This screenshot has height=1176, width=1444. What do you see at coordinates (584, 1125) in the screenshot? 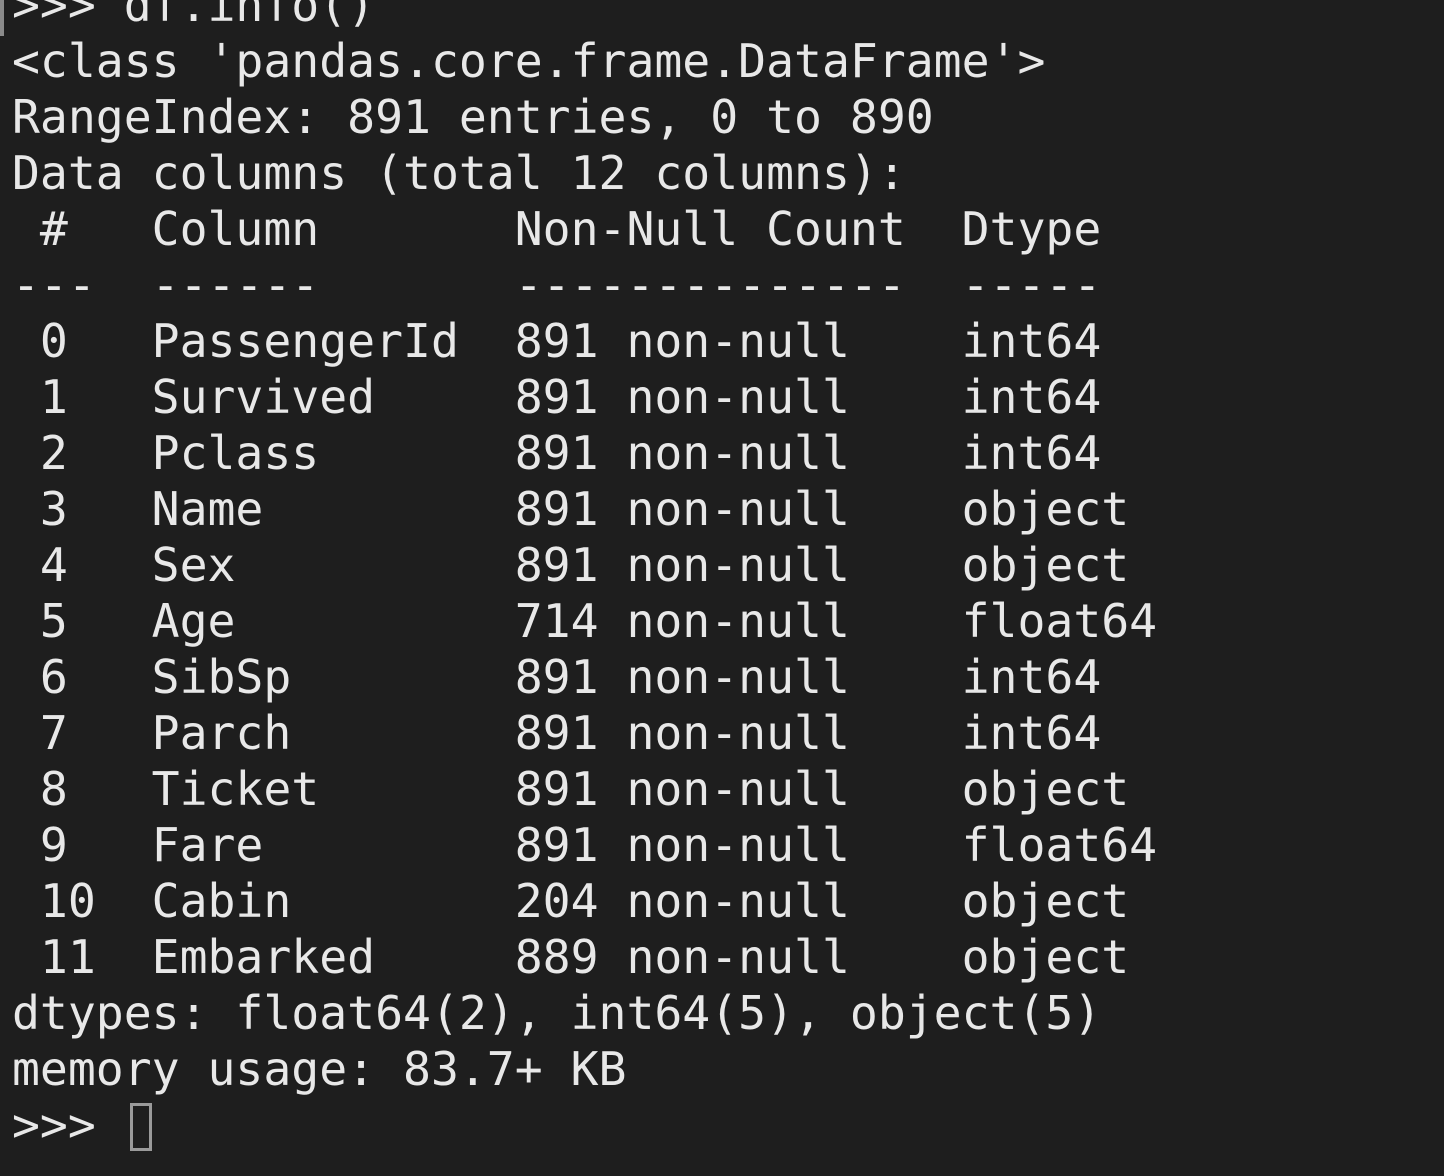
I see `input-prompt-line: >>>` at bounding box center [584, 1125].